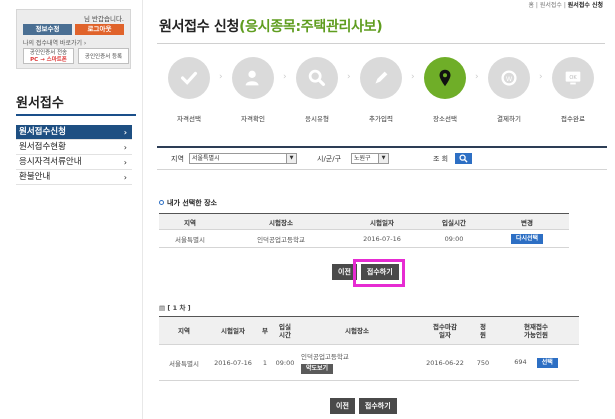  I want to click on page-subtitle: (응시종목:주택관리사보), so click(311, 27).